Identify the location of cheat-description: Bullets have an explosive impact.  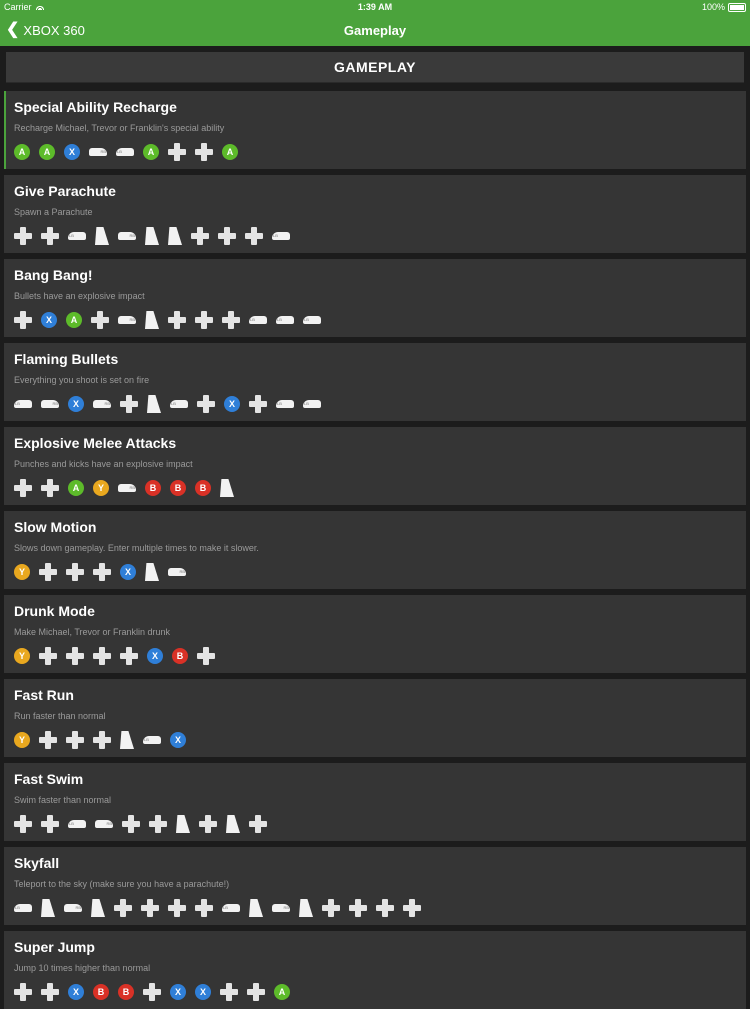
(79, 296).